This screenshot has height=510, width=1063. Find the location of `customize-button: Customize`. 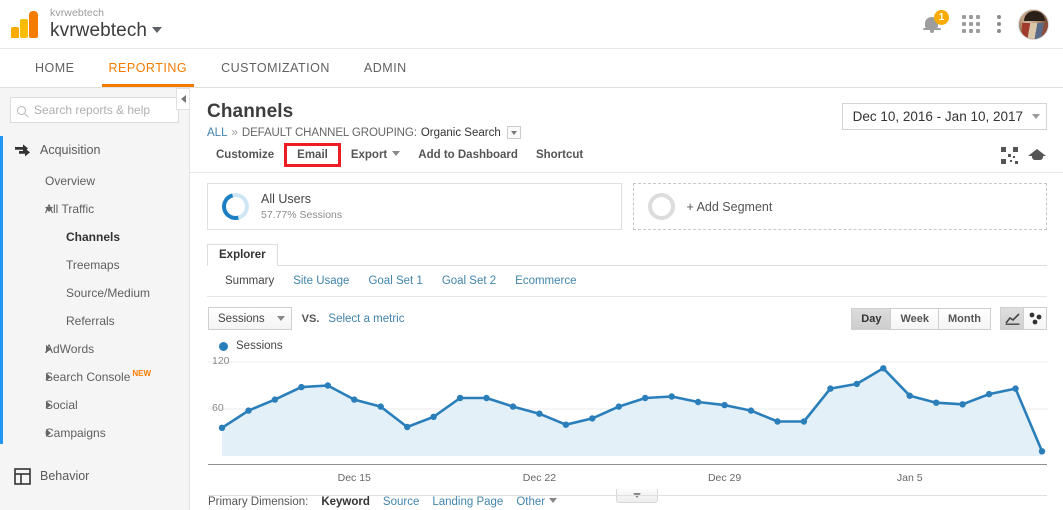

customize-button: Customize is located at coordinates (245, 155).